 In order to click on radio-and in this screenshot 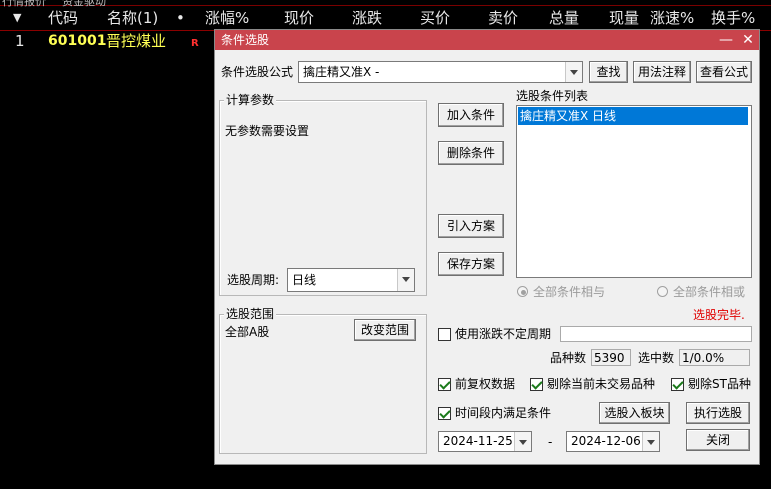, I will do `click(522, 291)`.